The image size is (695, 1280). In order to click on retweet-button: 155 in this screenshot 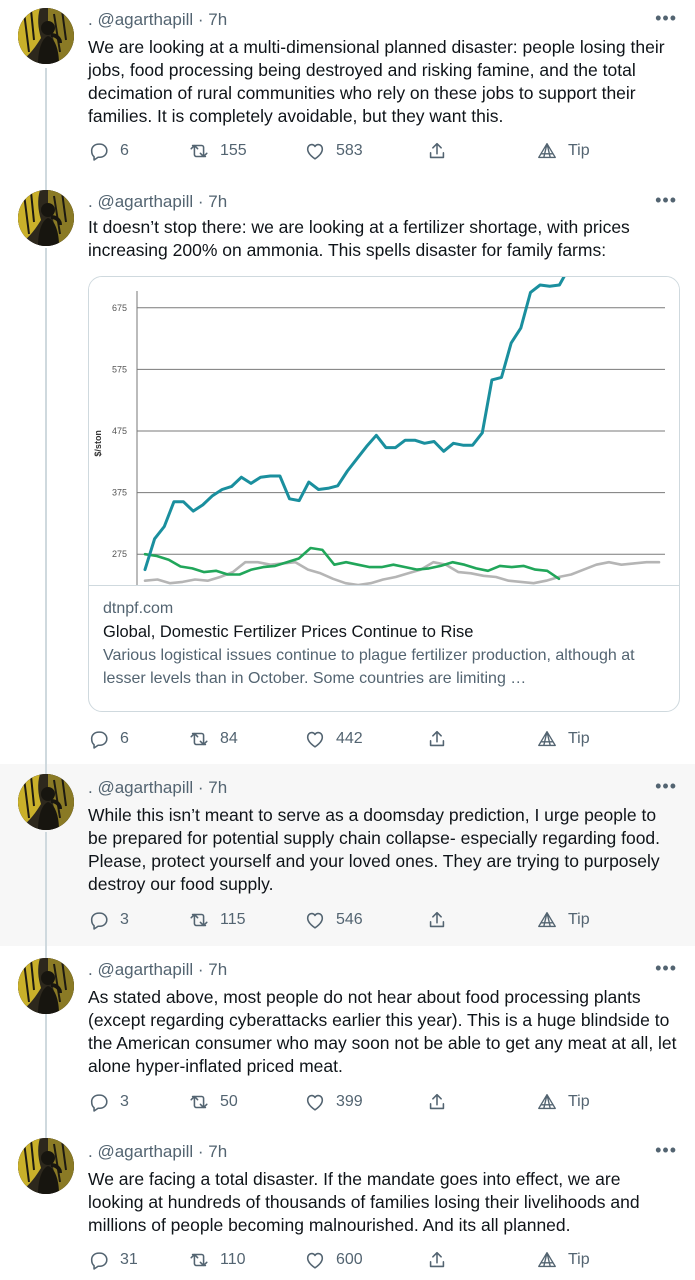, I will do `click(217, 151)`.